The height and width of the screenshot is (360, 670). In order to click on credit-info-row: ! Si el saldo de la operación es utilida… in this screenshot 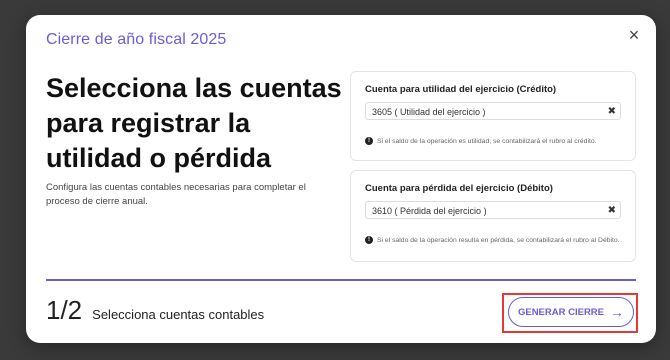, I will do `click(481, 141)`.